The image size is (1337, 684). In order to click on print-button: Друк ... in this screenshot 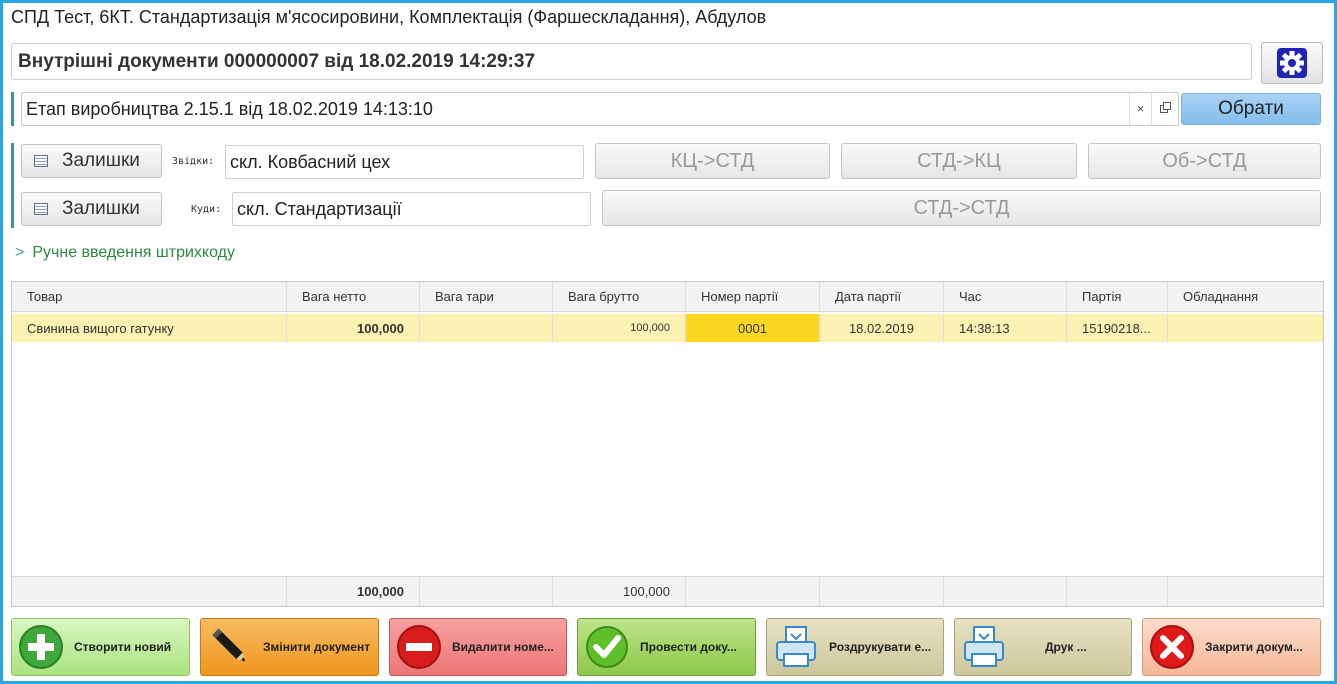, I will do `click(1043, 647)`.